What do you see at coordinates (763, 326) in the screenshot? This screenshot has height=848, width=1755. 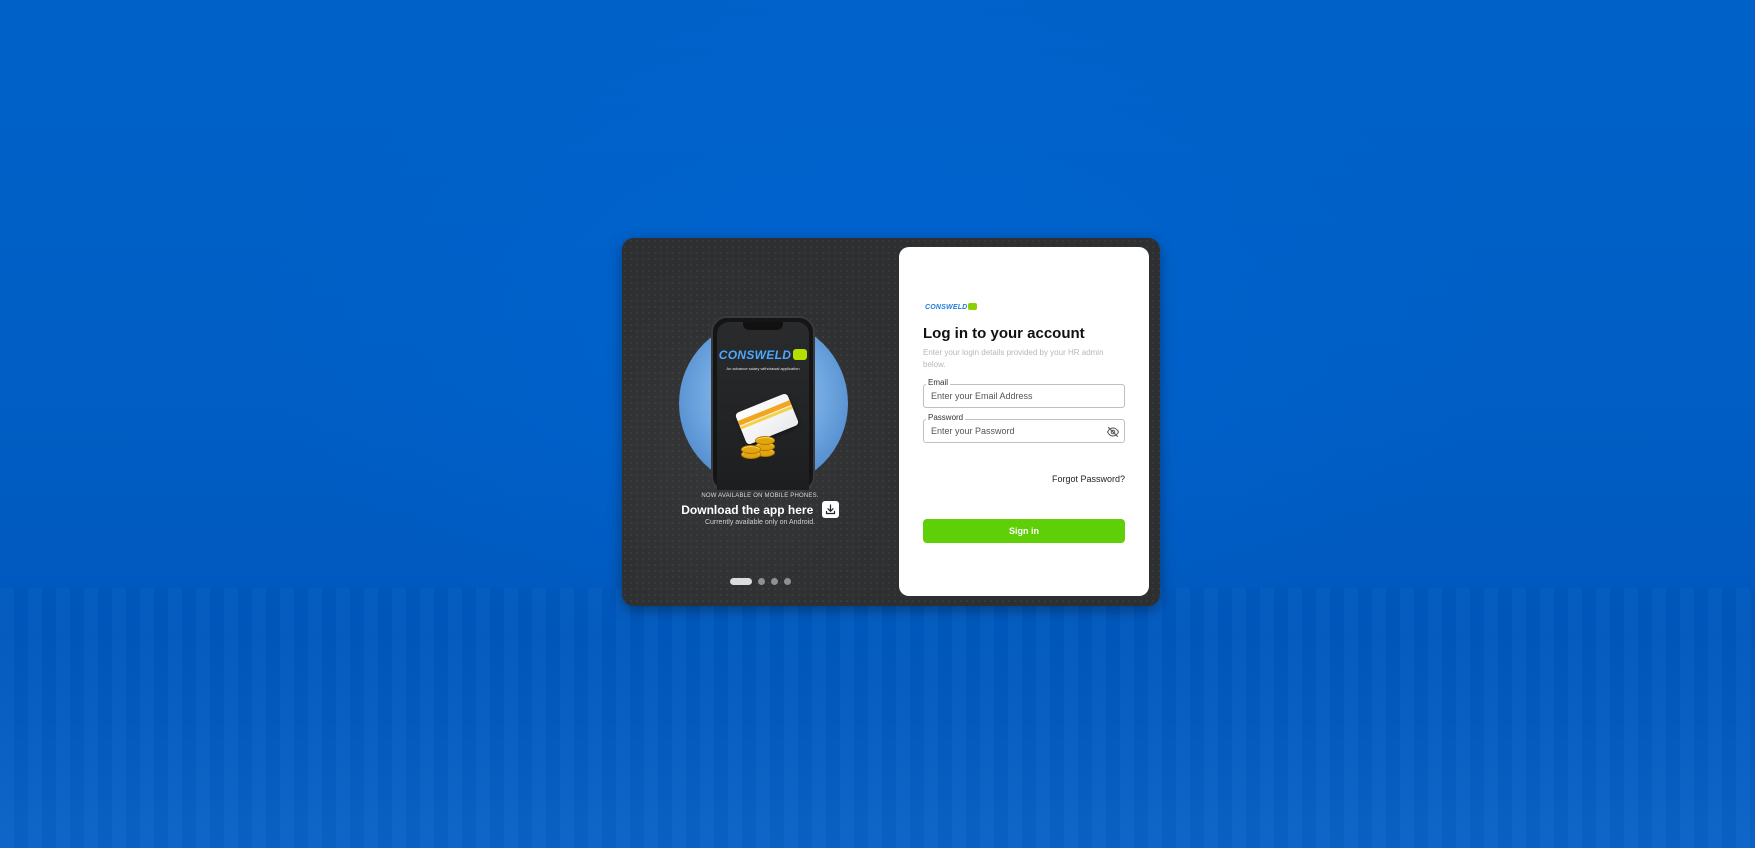 I see `phone-notch` at bounding box center [763, 326].